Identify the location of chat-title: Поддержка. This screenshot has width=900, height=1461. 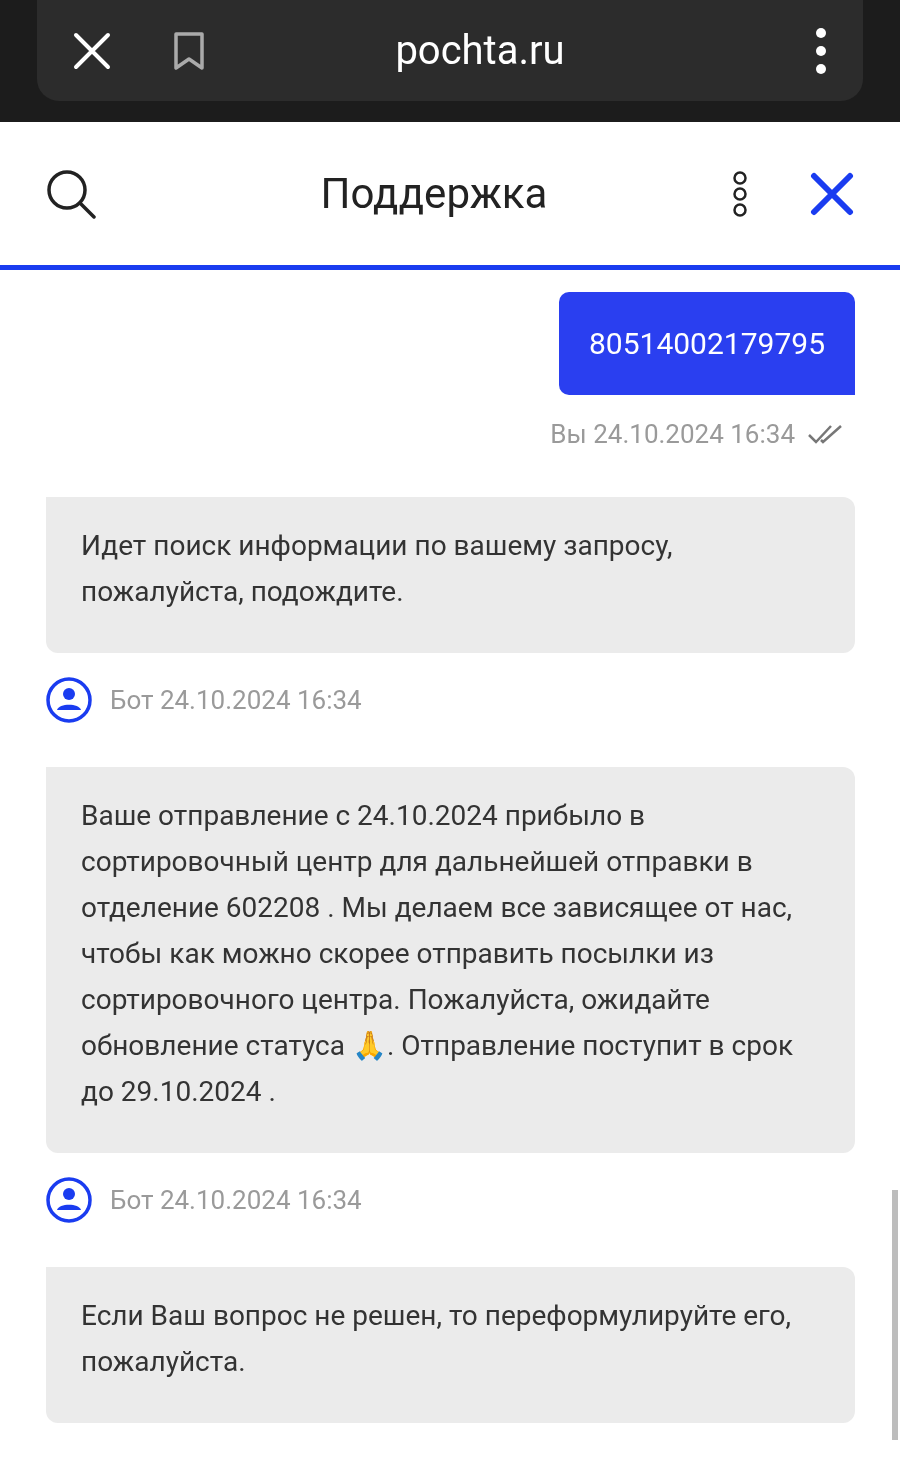
(434, 193).